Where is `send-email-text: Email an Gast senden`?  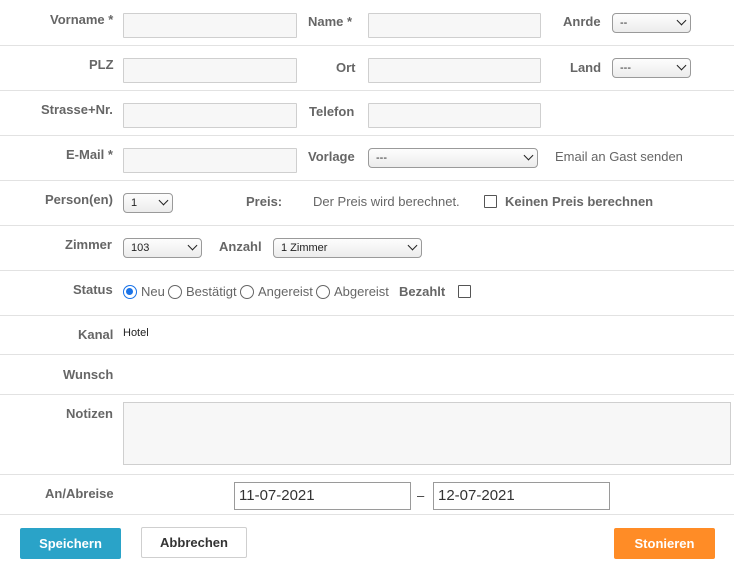 send-email-text: Email an Gast senden is located at coordinates (619, 156).